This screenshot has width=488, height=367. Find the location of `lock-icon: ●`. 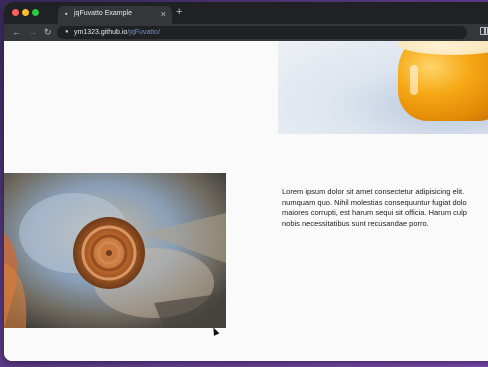

lock-icon: ● is located at coordinates (67, 32).